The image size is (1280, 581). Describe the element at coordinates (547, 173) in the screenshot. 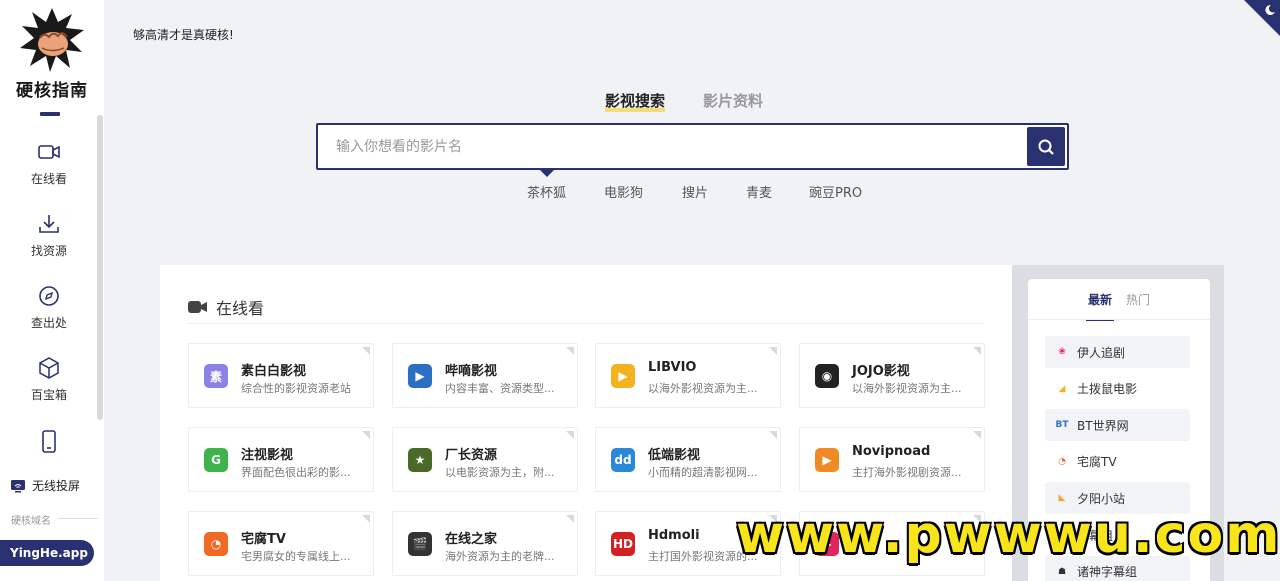

I see `selected-engine-caret` at that location.